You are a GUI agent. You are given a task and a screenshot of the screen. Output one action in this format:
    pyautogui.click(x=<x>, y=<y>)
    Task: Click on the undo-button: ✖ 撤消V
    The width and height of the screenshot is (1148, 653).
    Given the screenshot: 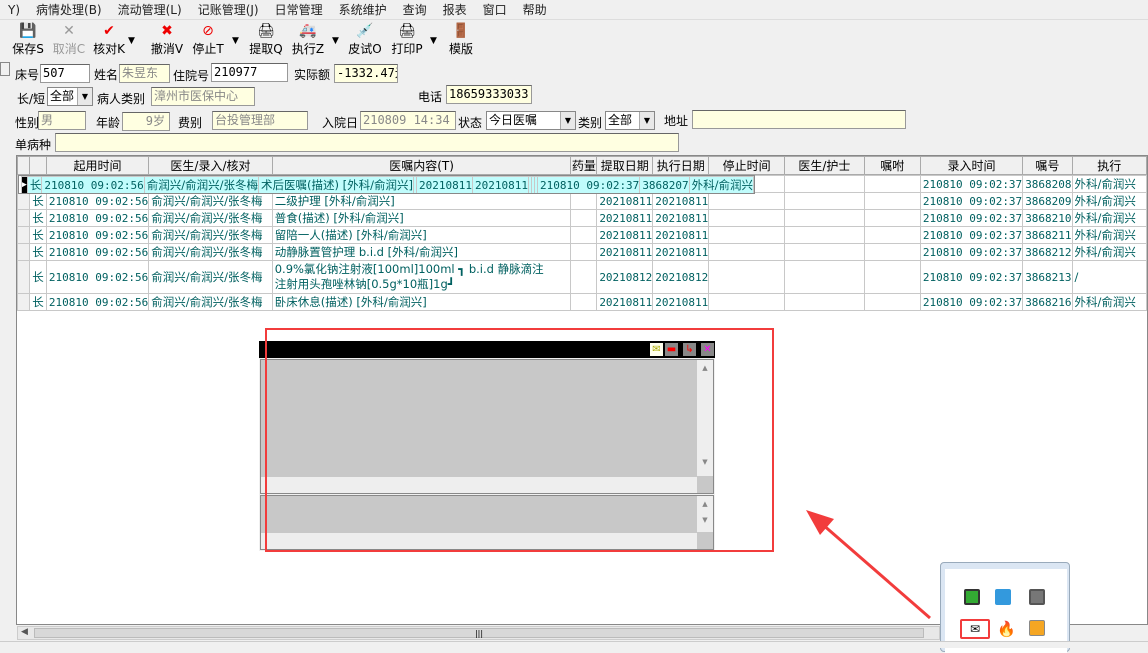 What is the action you would take?
    pyautogui.click(x=167, y=41)
    